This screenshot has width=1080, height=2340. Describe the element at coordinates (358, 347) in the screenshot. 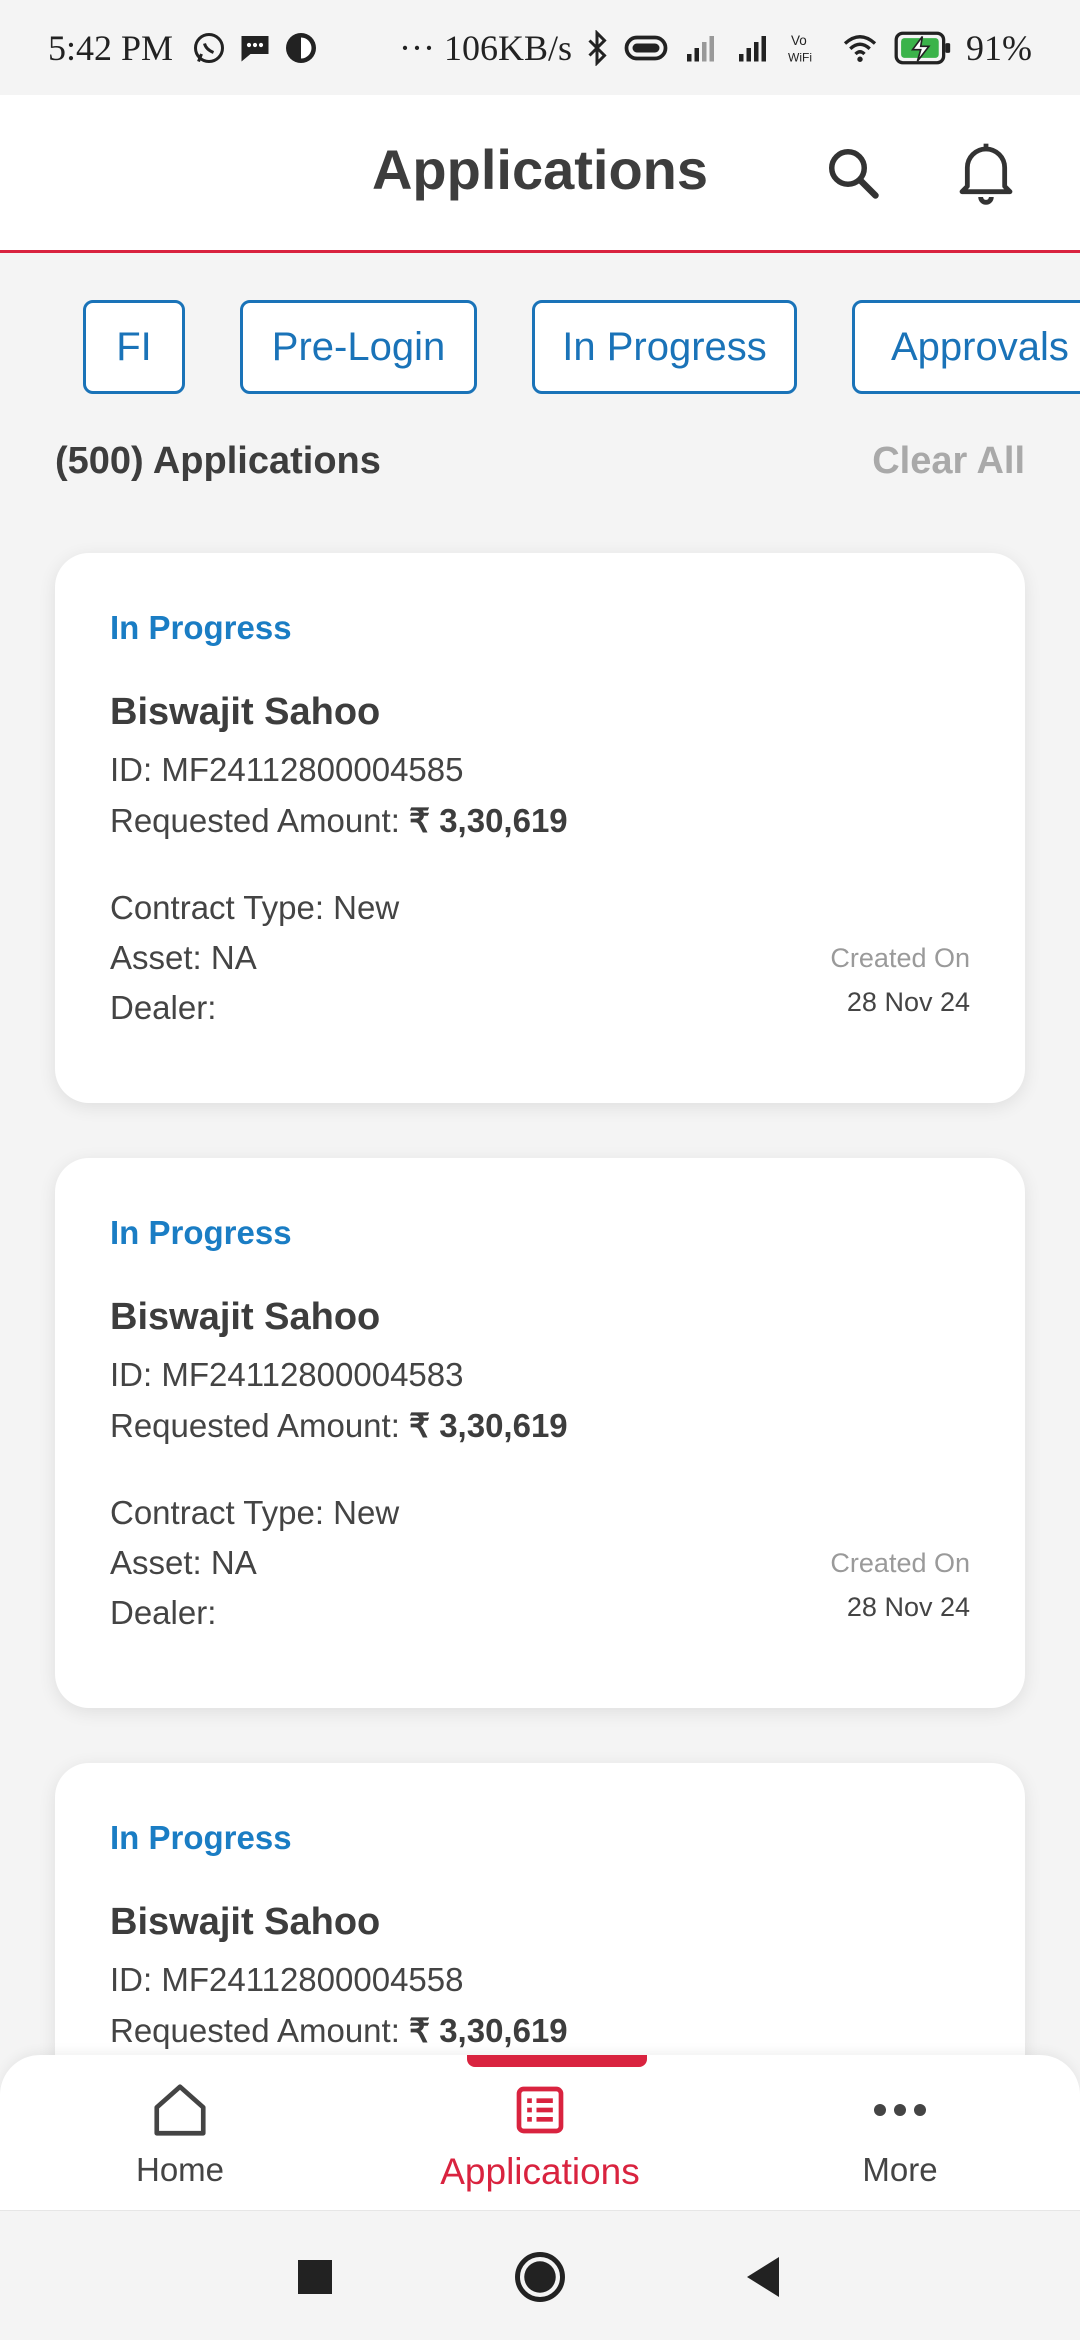

I see `chip-pre-login: Pre-Login` at that location.